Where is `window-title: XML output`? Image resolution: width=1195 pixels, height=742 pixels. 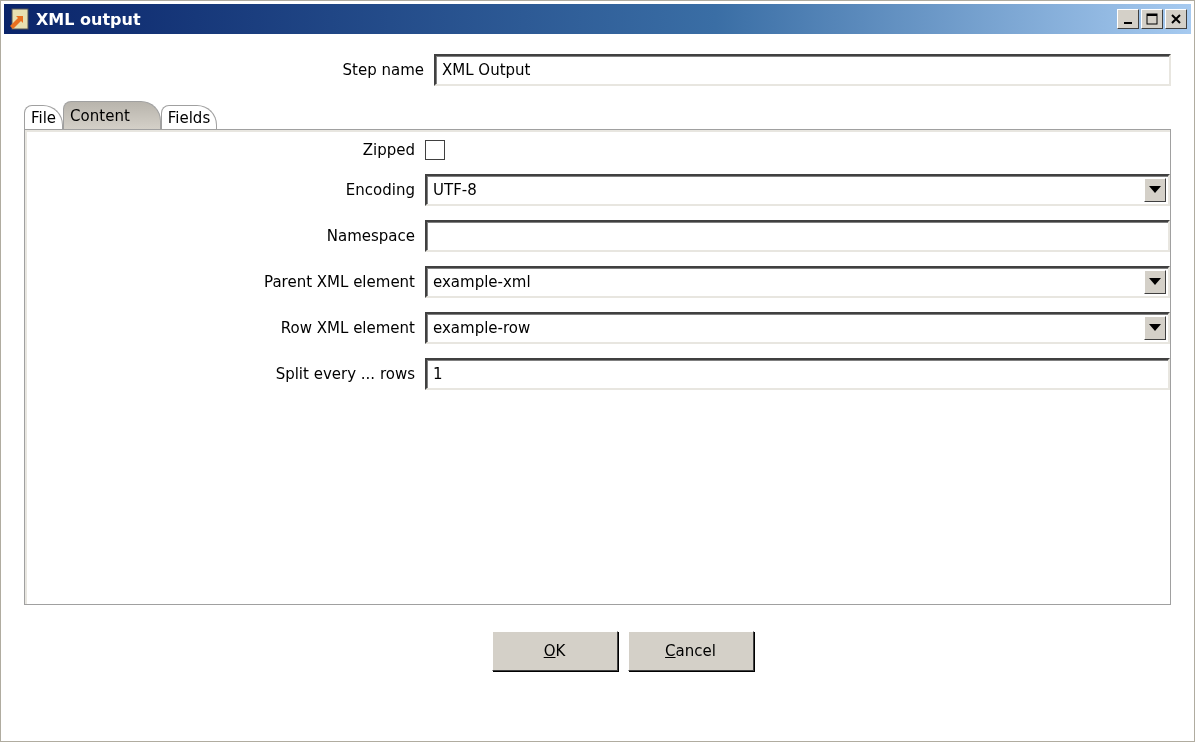
window-title: XML output is located at coordinates (89, 19).